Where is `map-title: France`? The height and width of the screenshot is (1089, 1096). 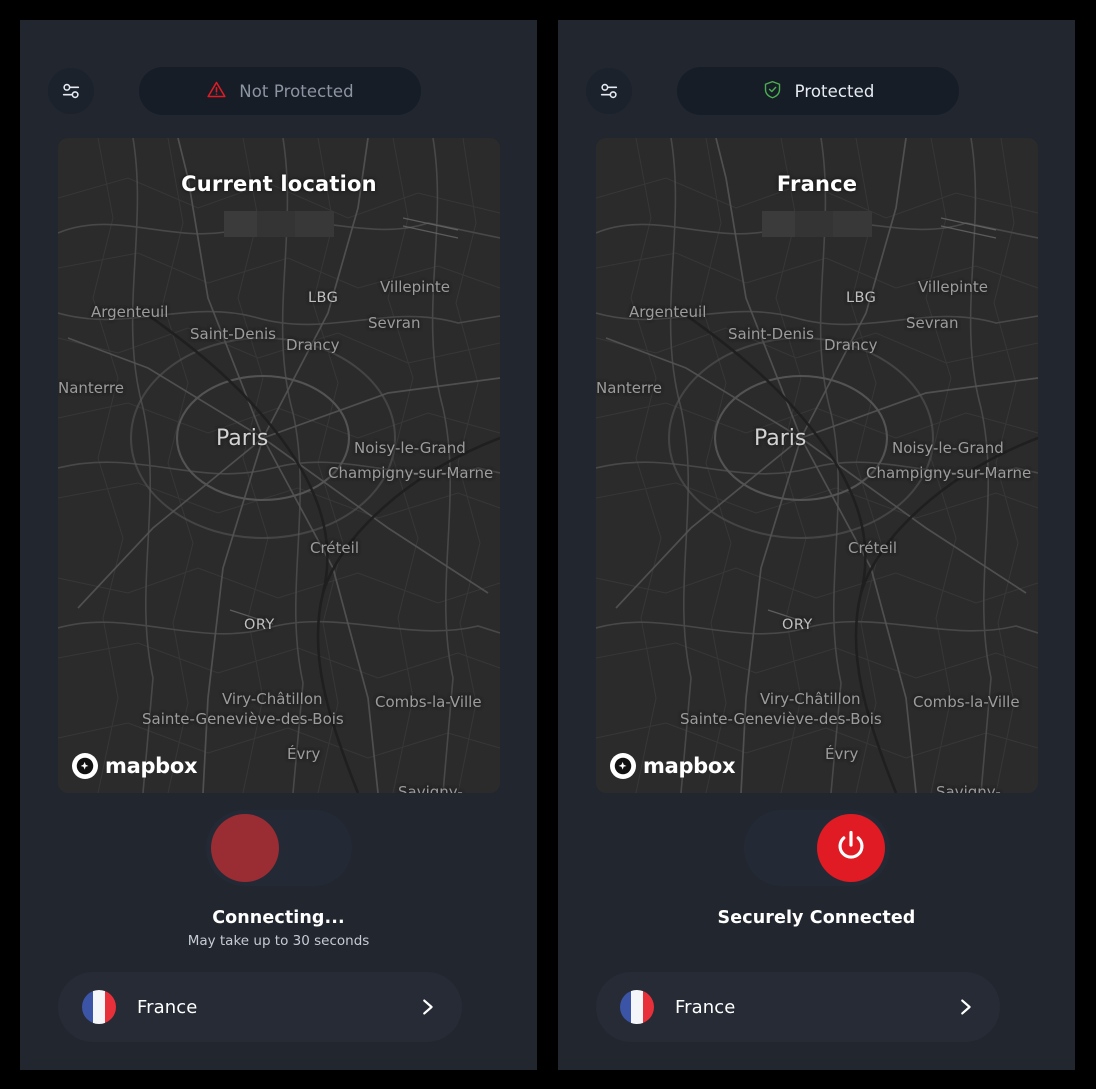
map-title: France is located at coordinates (817, 184).